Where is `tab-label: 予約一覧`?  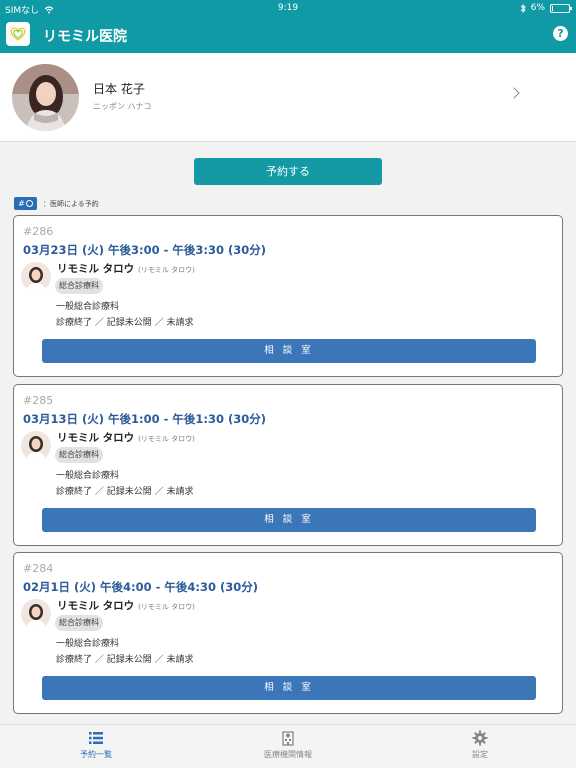 tab-label: 予約一覧 is located at coordinates (96, 754).